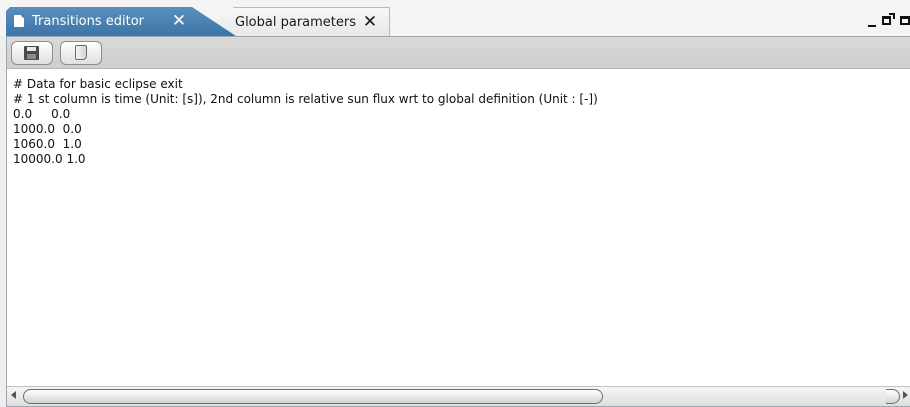  What do you see at coordinates (42, 114) in the screenshot?
I see `text-line: 0.0 0.0` at bounding box center [42, 114].